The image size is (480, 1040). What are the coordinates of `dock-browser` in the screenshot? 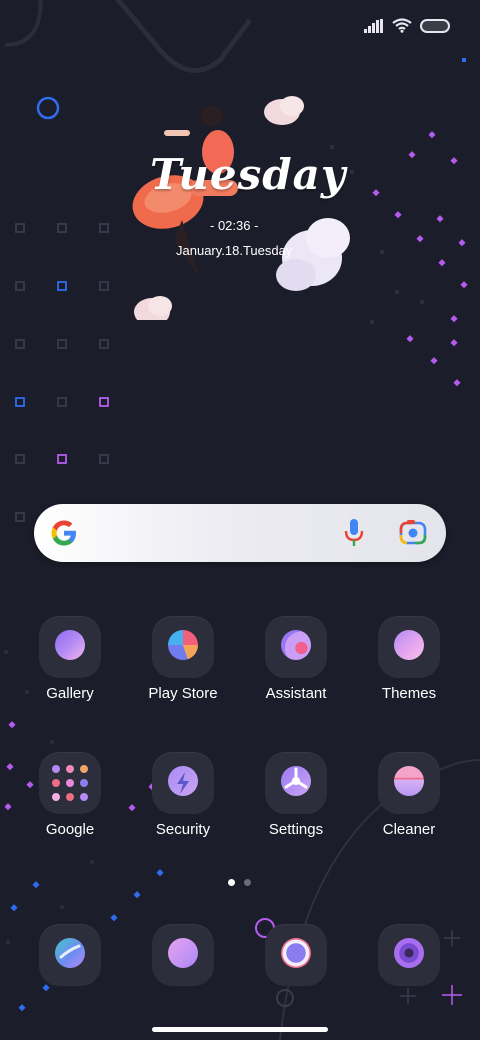 It's located at (296, 955).